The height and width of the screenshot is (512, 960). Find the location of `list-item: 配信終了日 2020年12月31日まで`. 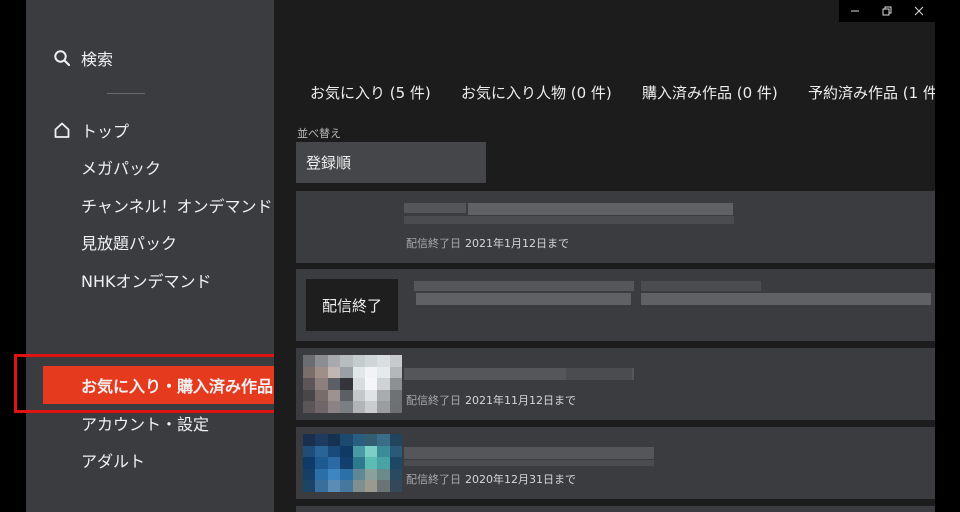

list-item: 配信終了日 2020年12月31日まで is located at coordinates (615, 463).